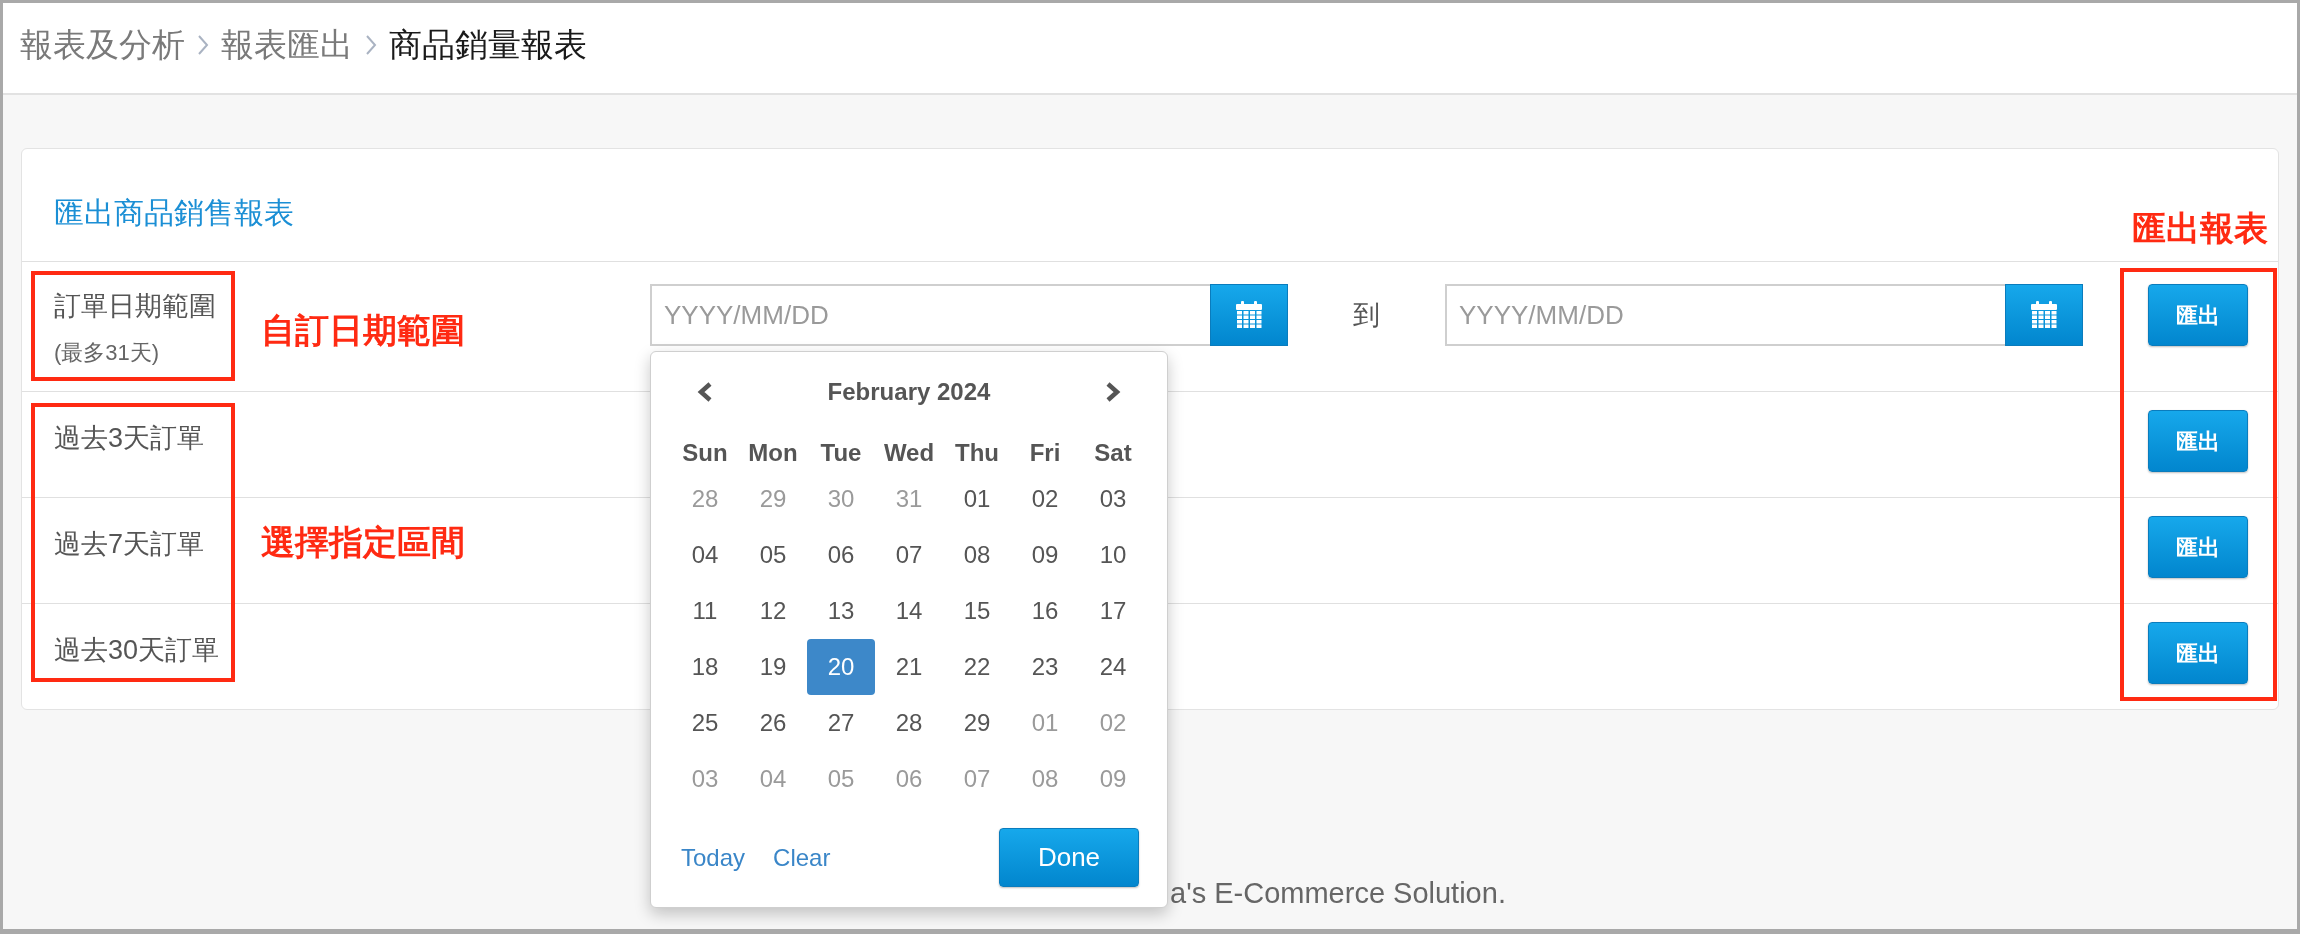 This screenshot has height=934, width=2300. What do you see at coordinates (841, 723) in the screenshot?
I see `calendar-day: 27` at bounding box center [841, 723].